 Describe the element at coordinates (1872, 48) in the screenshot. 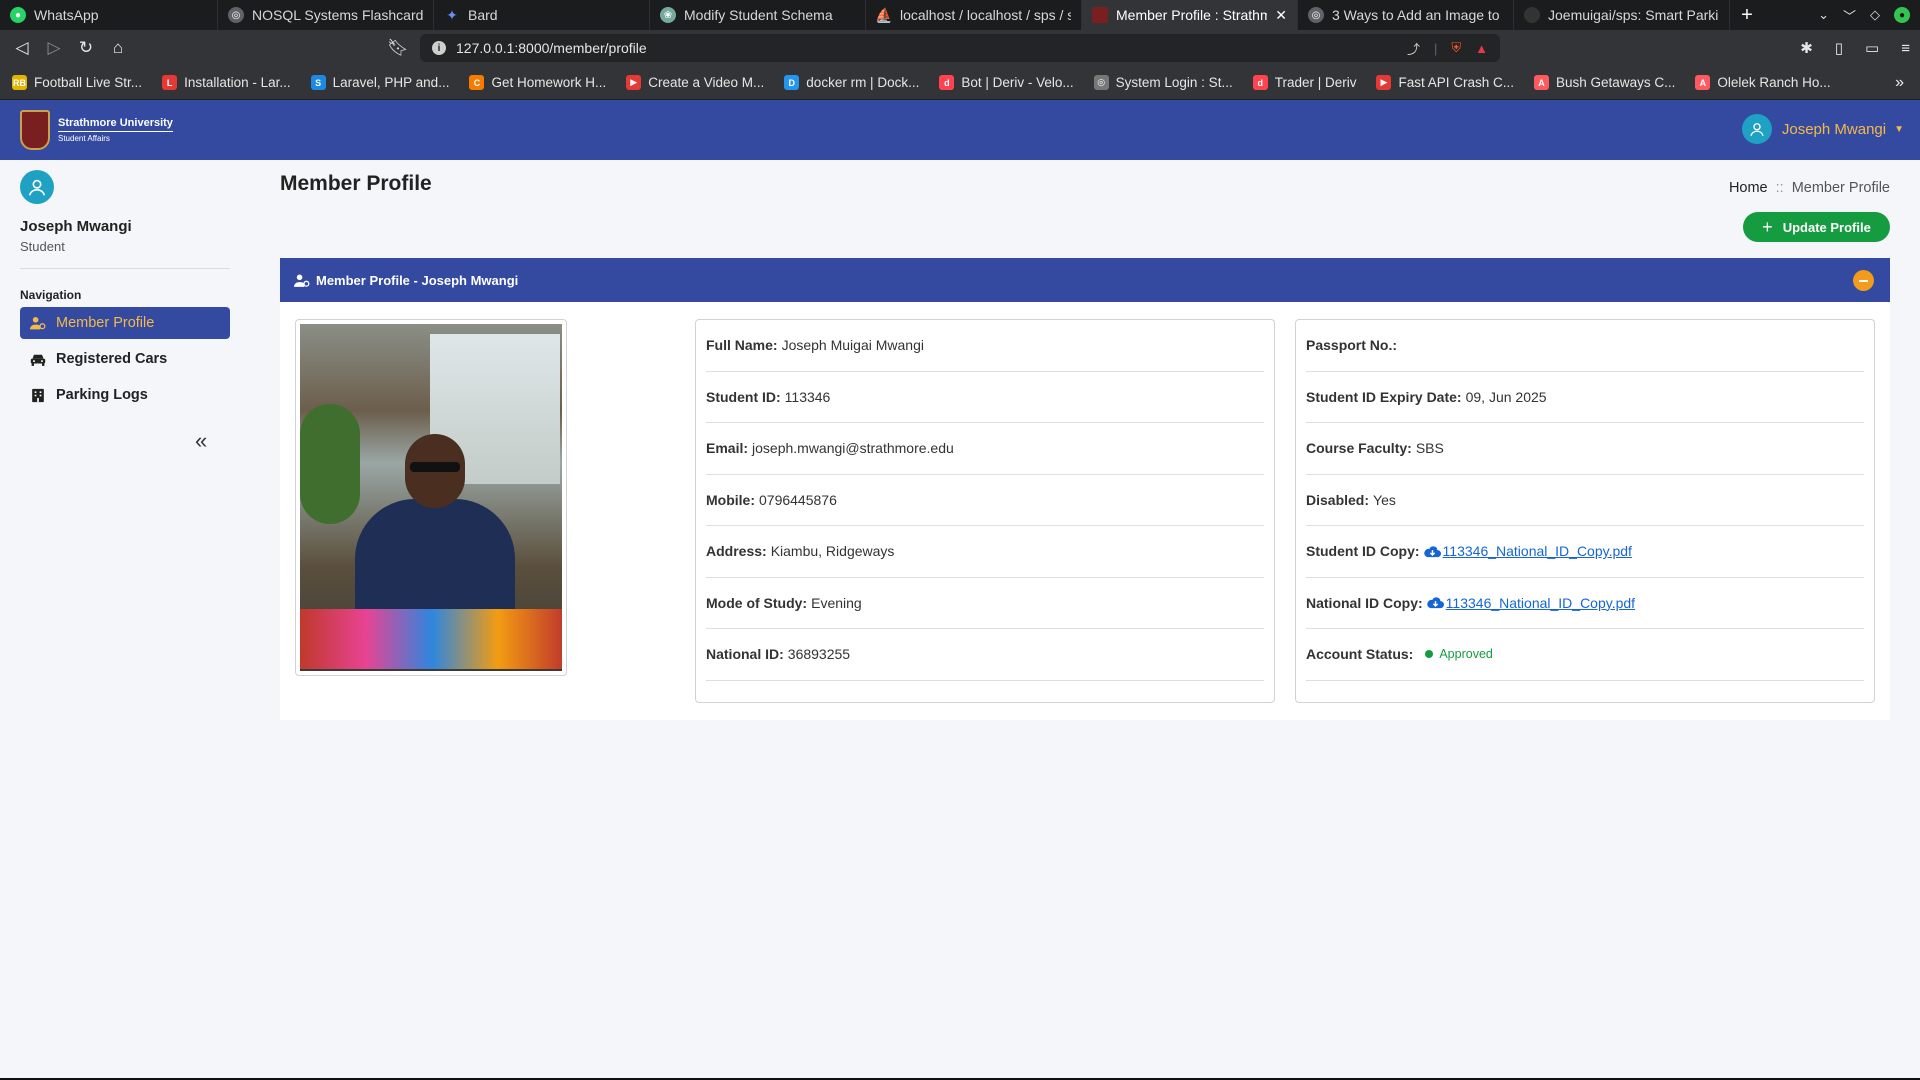

I see `wallet-icon: ▭` at that location.